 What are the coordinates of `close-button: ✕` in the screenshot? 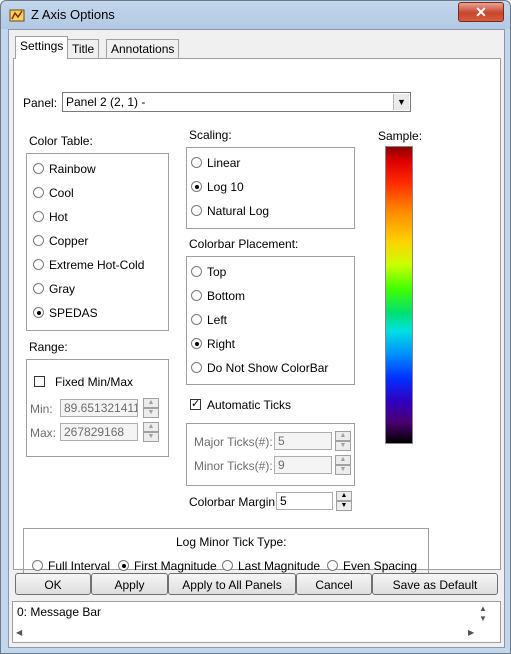 It's located at (481, 12).